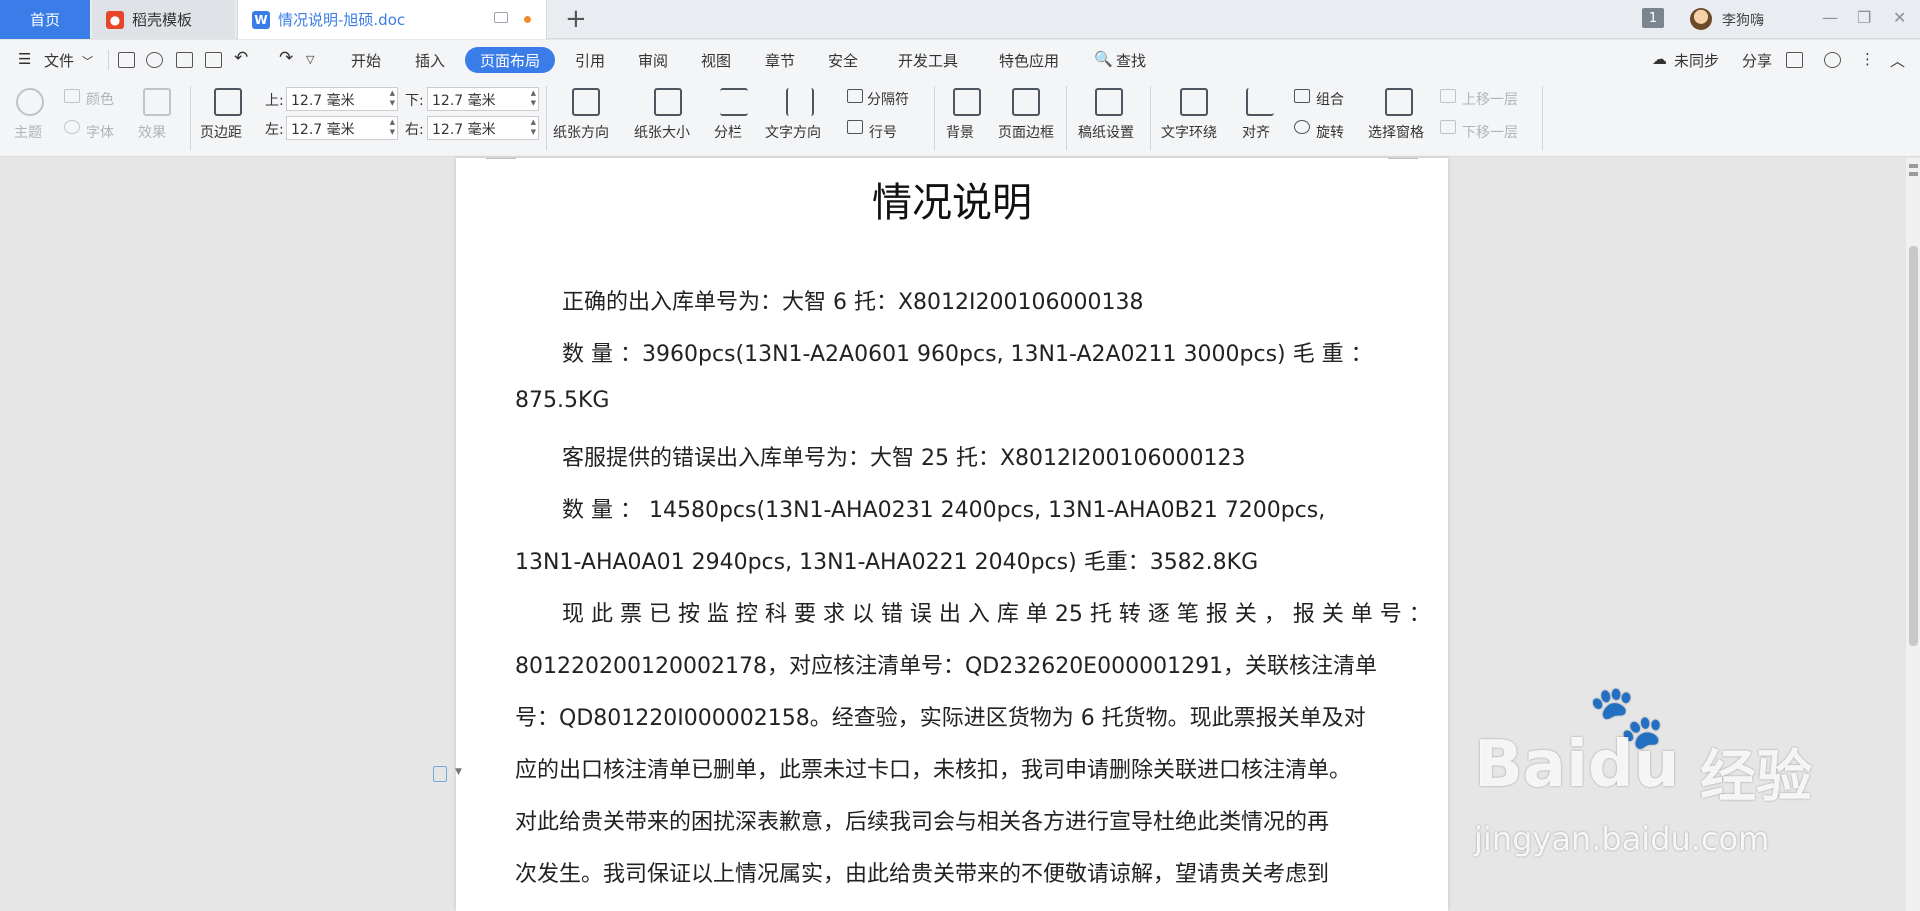  I want to click on orientation-icon, so click(586, 102).